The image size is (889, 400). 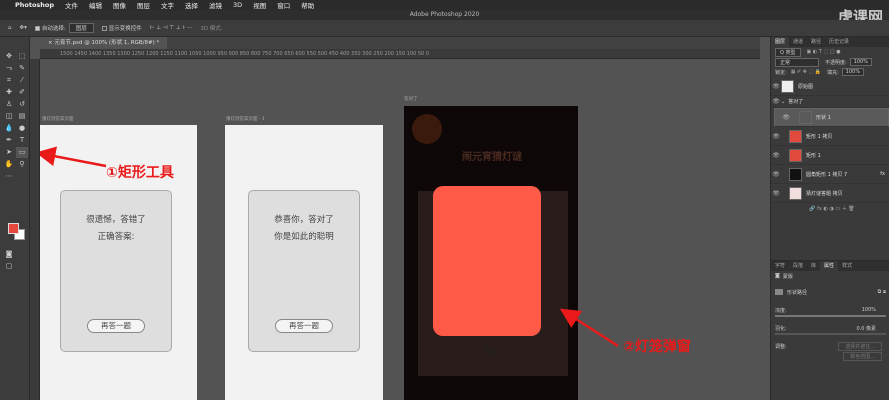 What do you see at coordinates (882, 292) in the screenshot?
I see `mask-action-icons: ⧉ ⧈` at bounding box center [882, 292].